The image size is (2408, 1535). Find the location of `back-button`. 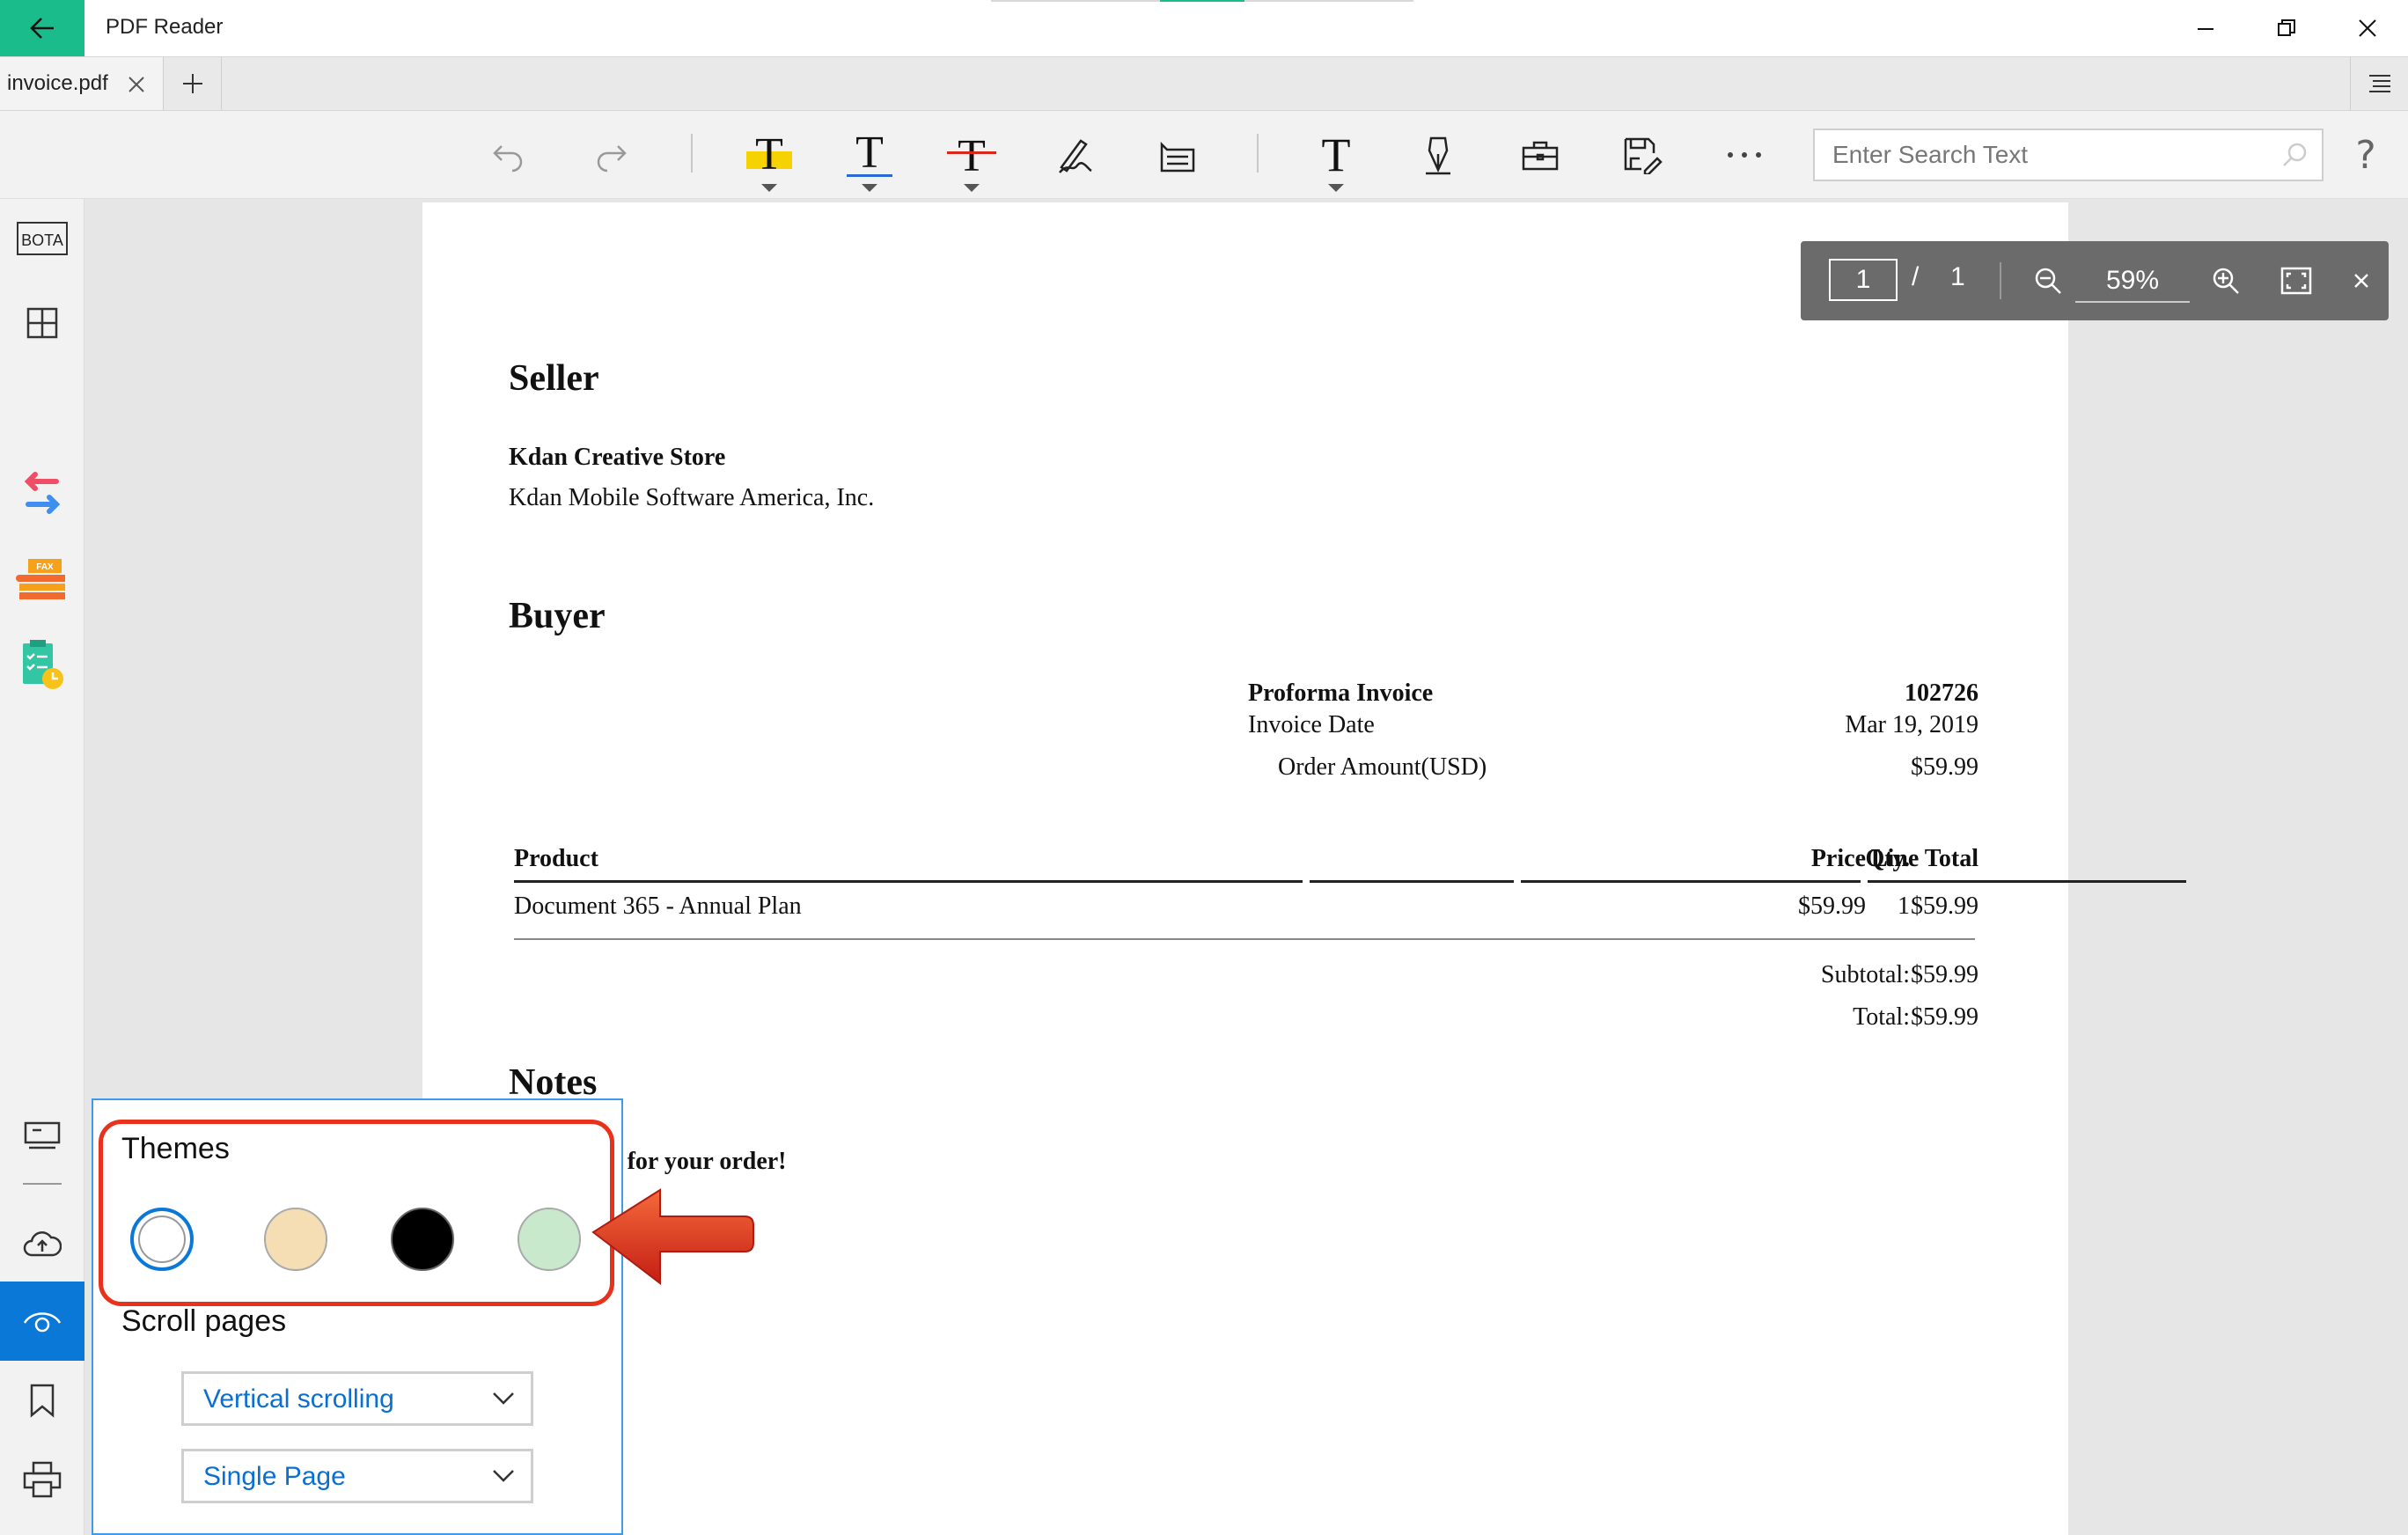

back-button is located at coordinates (42, 28).